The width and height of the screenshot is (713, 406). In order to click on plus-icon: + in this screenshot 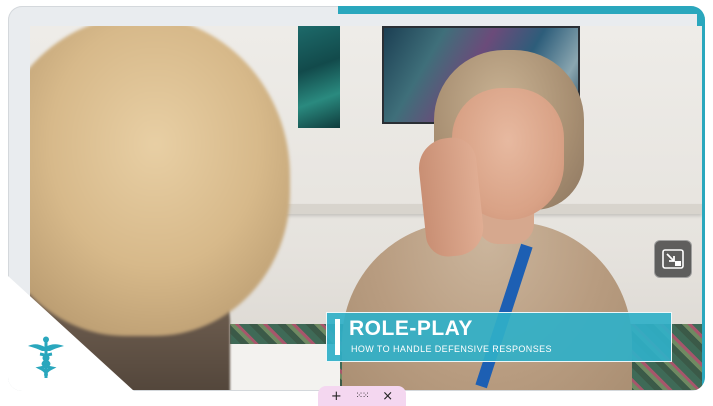, I will do `click(336, 396)`.